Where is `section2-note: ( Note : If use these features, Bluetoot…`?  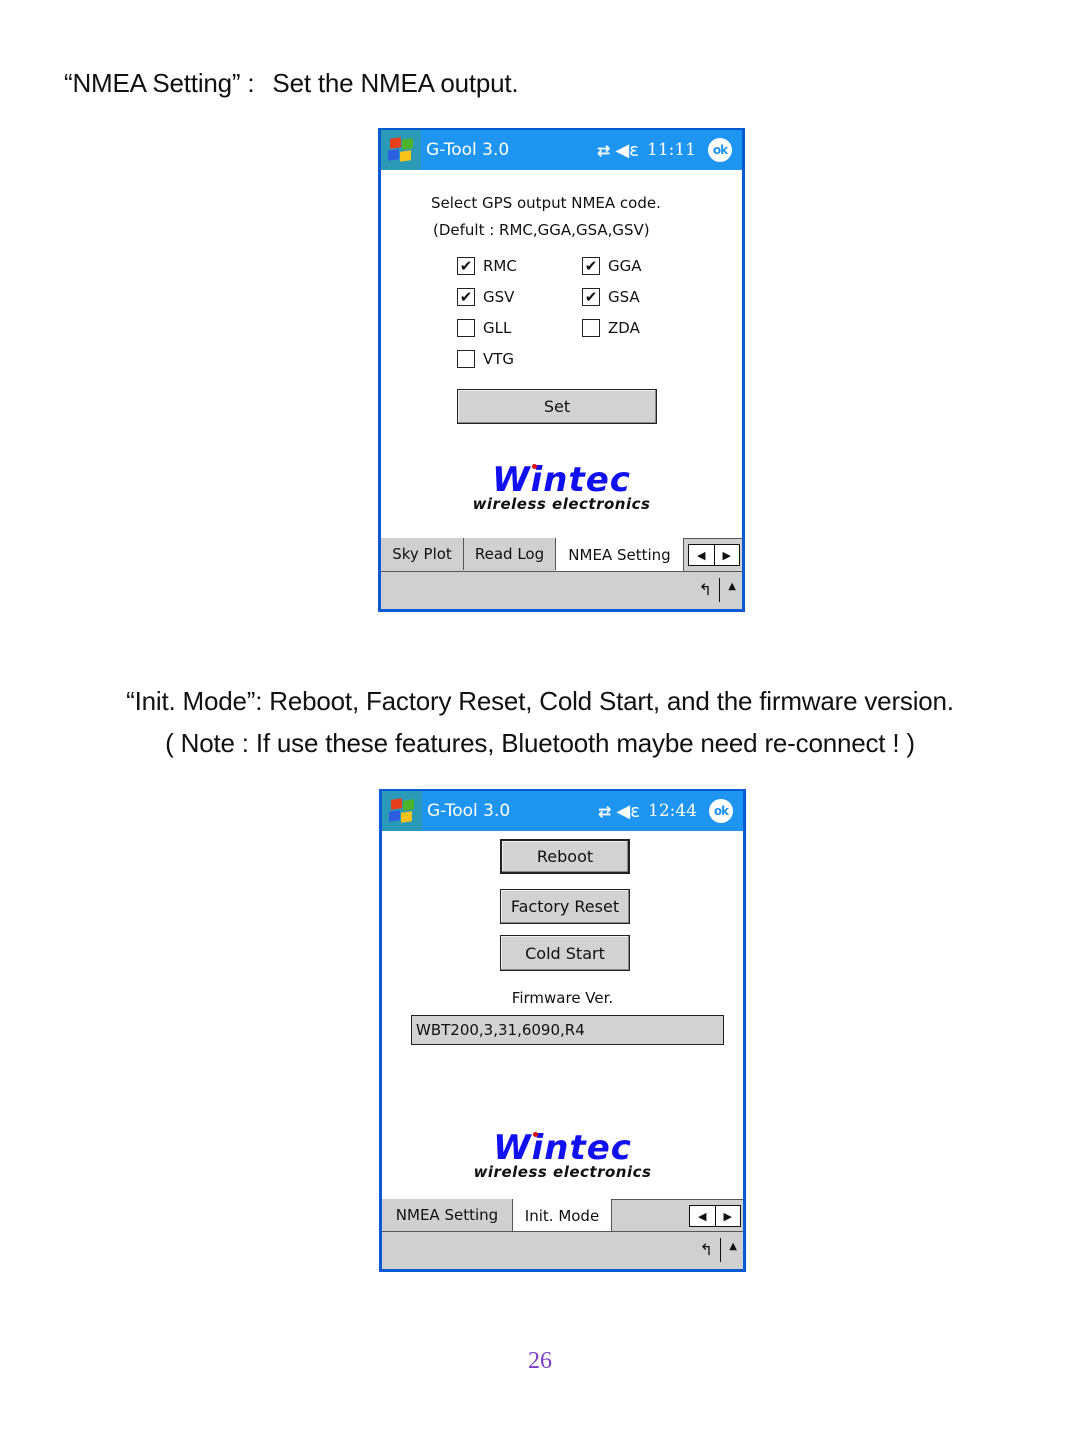 section2-note: ( Note : If use these features, Bluetoot… is located at coordinates (540, 743).